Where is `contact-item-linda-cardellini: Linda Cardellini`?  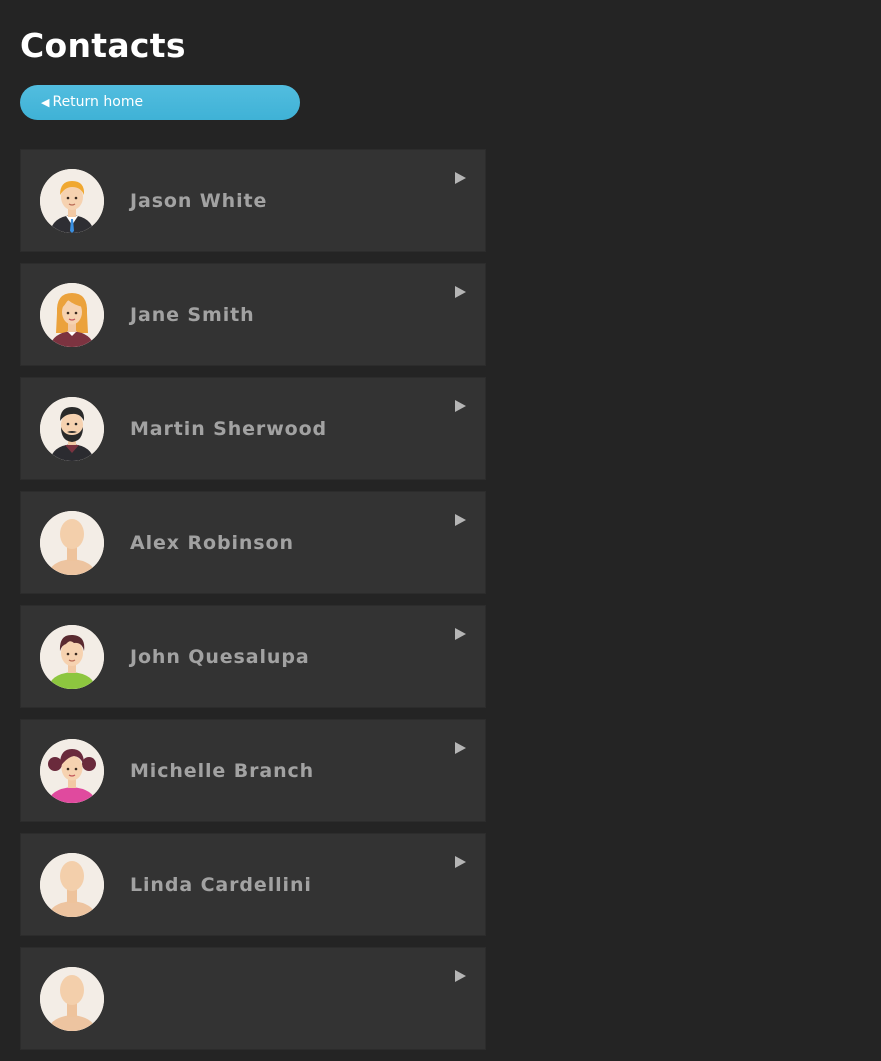
contact-item-linda-cardellini: Linda Cardellini is located at coordinates (253, 884).